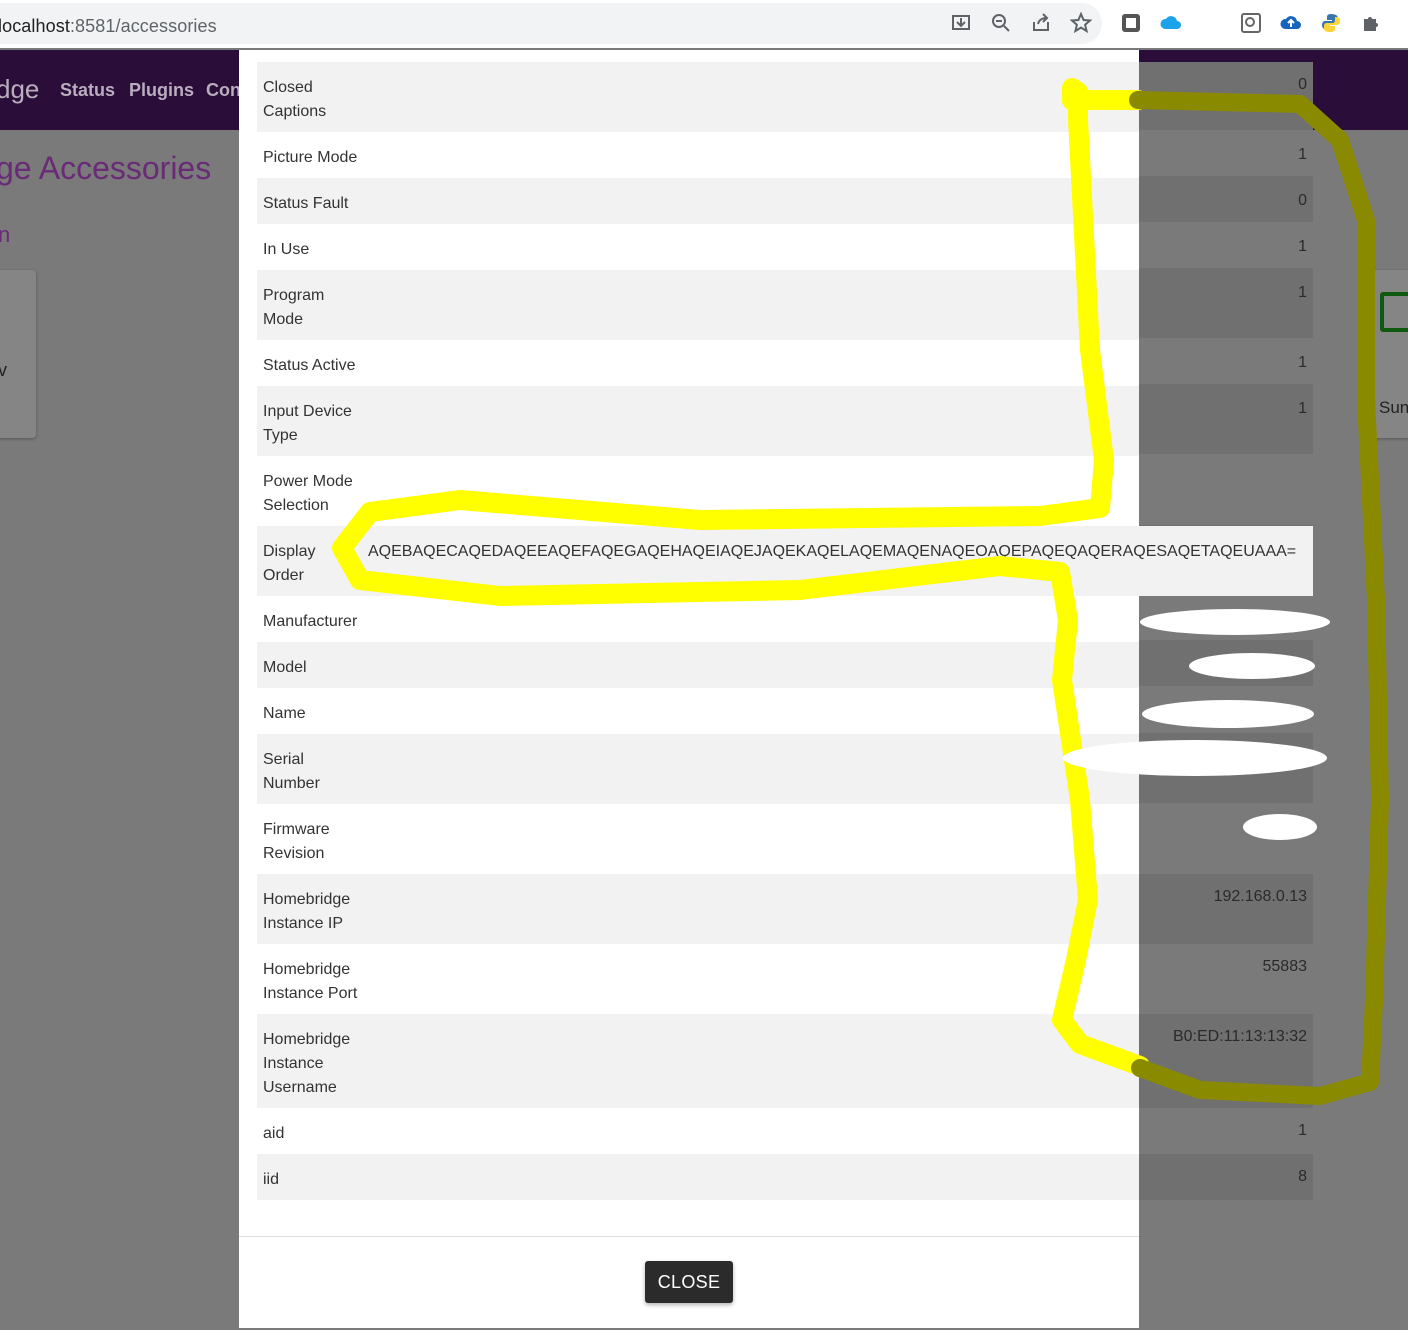  Describe the element at coordinates (1225, 303) in the screenshot. I see `bg-row-program-mode: 1` at that location.